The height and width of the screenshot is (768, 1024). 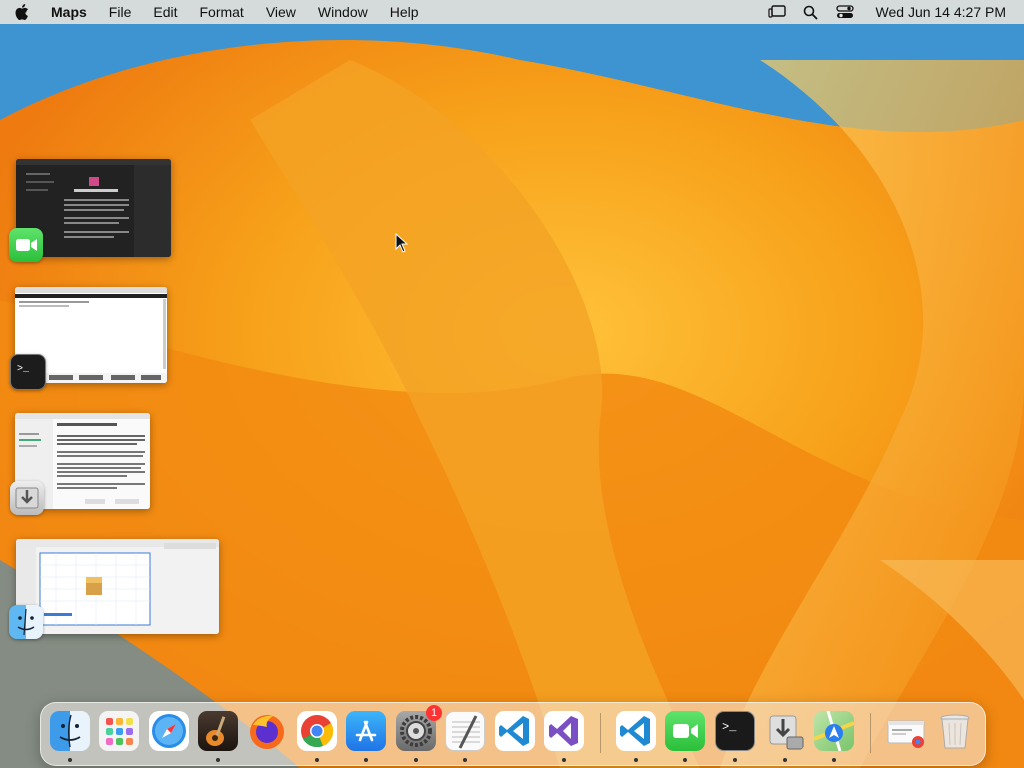 I want to click on stage-app-finder-icon, so click(x=26, y=622).